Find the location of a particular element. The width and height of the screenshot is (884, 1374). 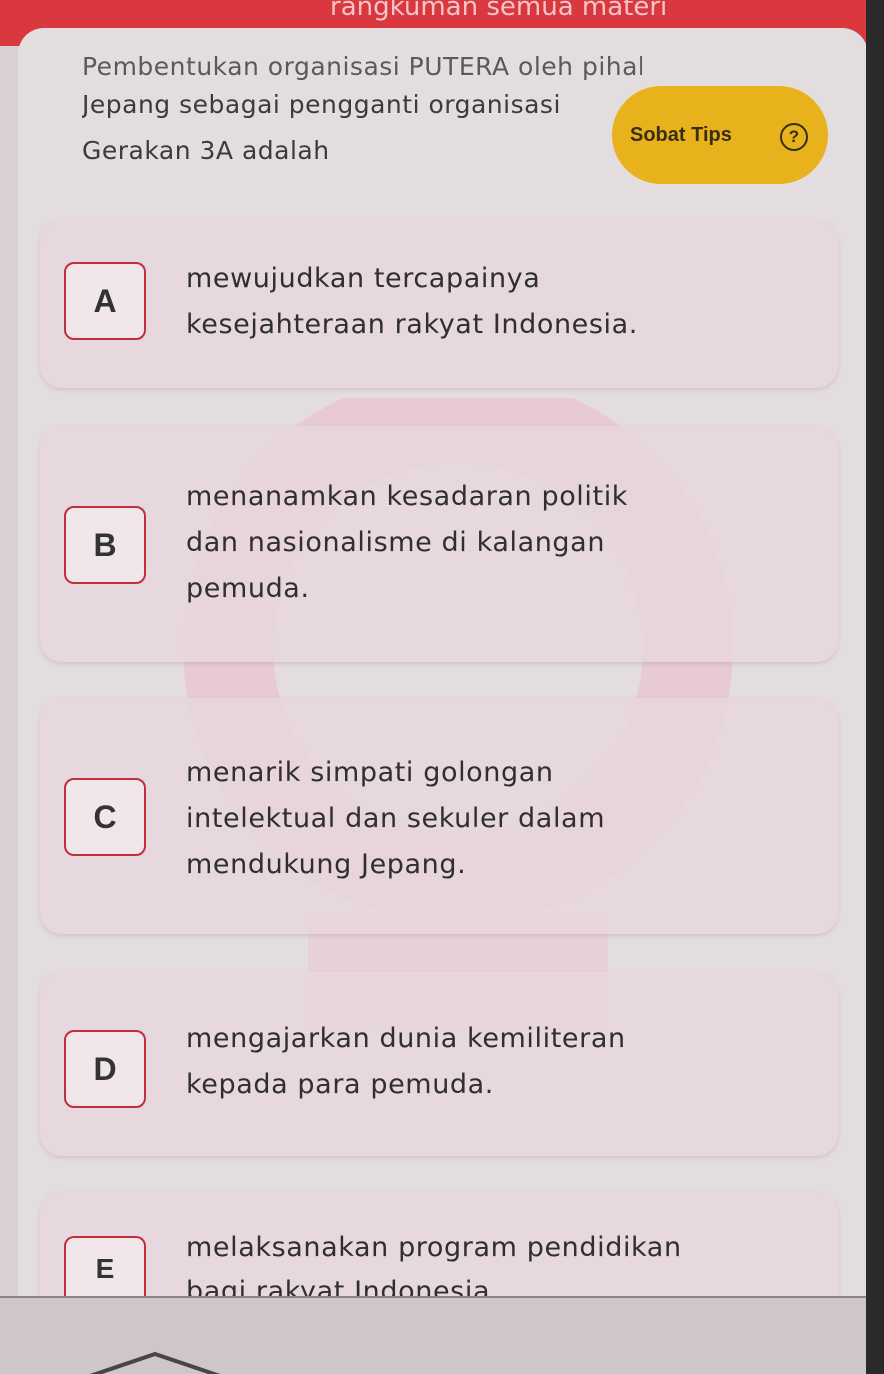

option-line: mengajarkan dunia kemiliteran is located at coordinates (406, 1038).